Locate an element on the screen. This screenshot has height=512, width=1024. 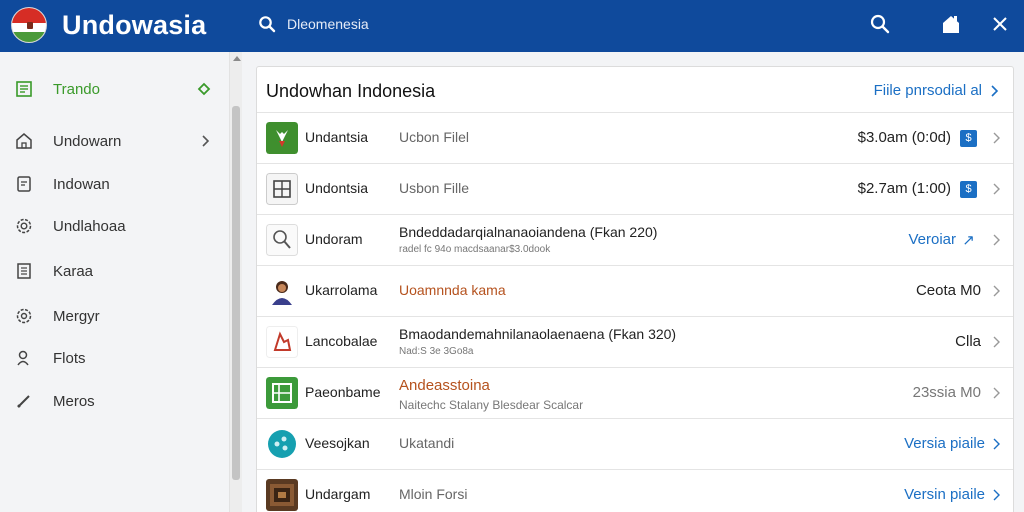
sidebar-item-karaa: Karaa is located at coordinates (114, 271).